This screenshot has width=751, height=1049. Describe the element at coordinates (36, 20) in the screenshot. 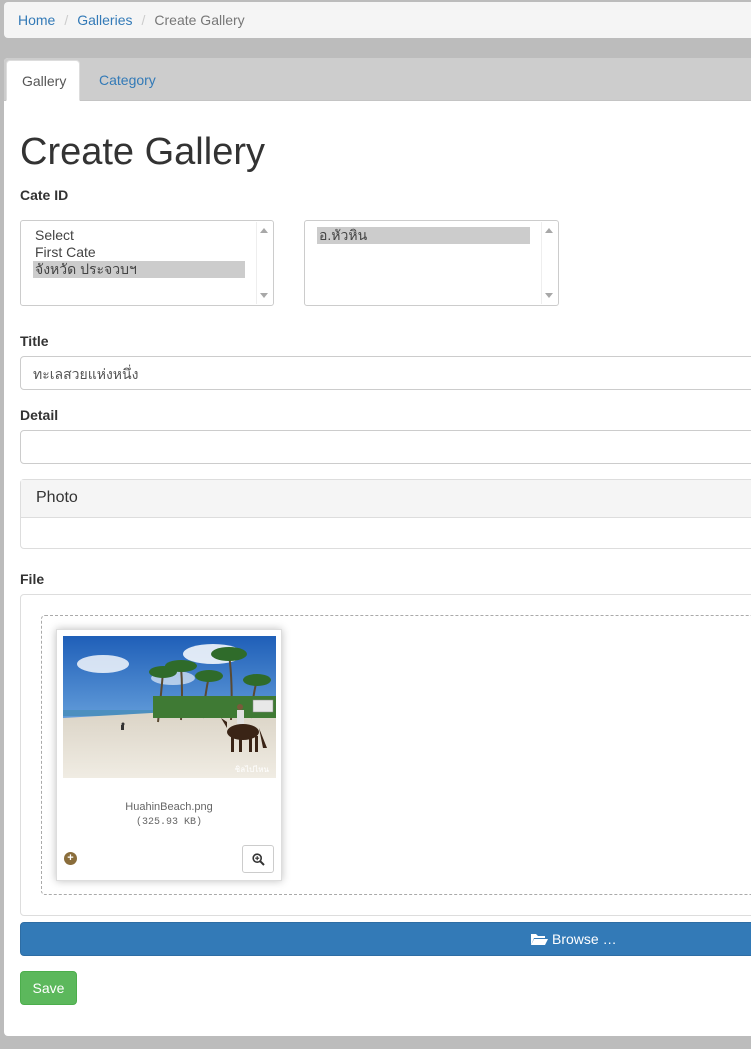

I see `breadcrumb-home-link: Home` at that location.